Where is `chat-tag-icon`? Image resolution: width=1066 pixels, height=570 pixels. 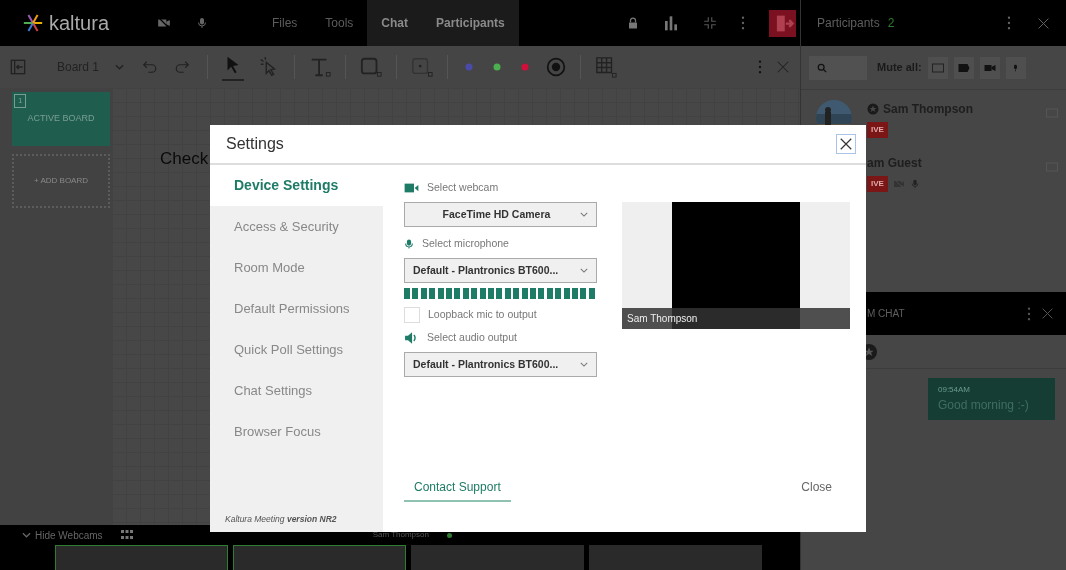 chat-tag-icon is located at coordinates (963, 67).